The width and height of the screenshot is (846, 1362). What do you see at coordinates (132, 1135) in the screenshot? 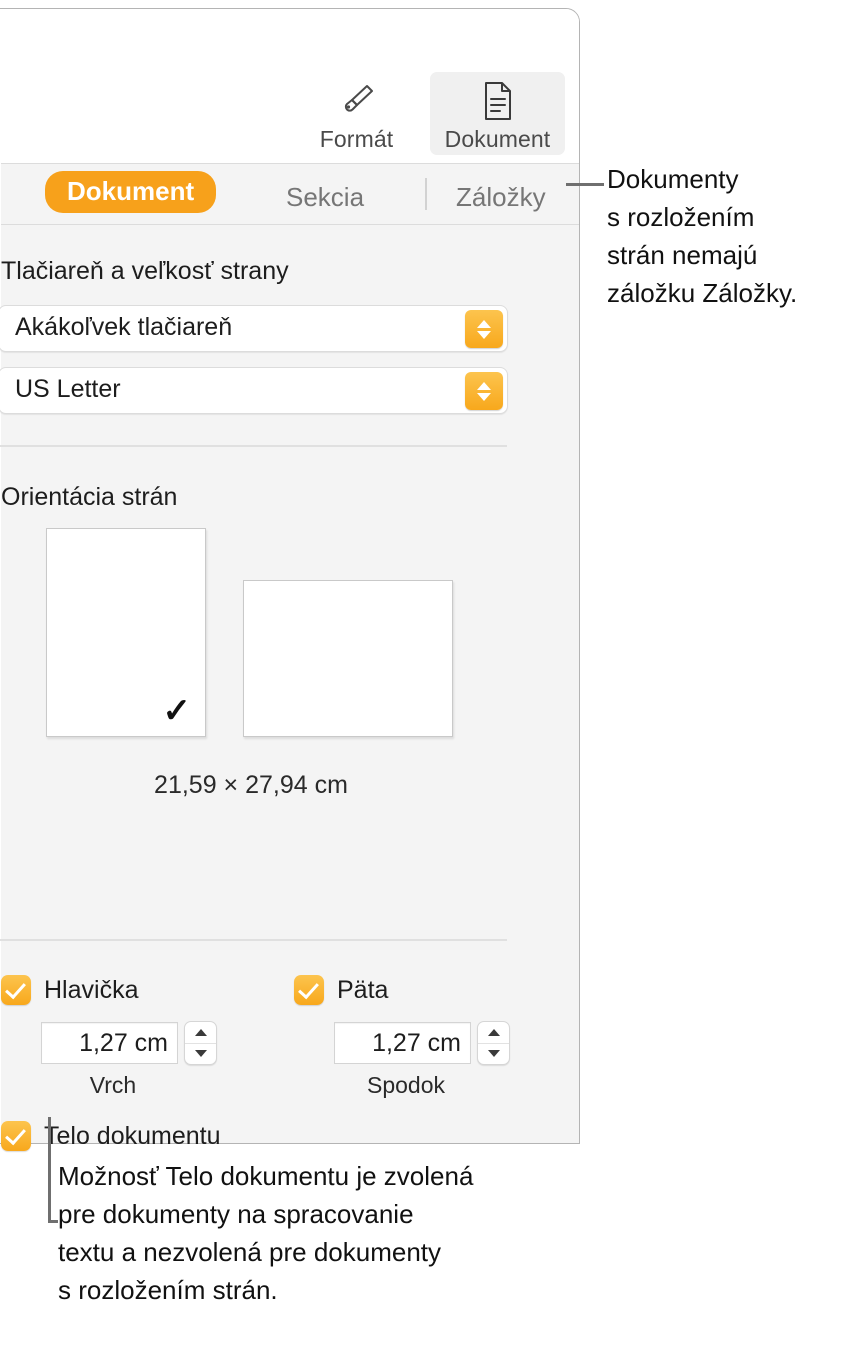
I see `document-body-checkbox-label: Telo dokumentu` at bounding box center [132, 1135].